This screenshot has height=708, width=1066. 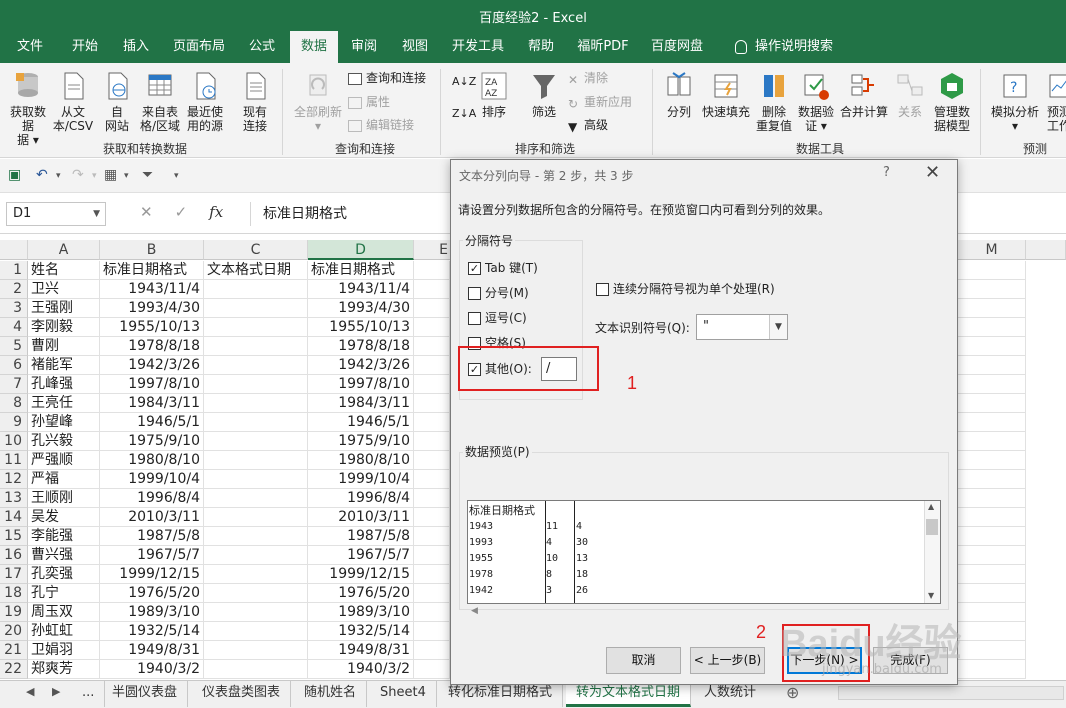 What do you see at coordinates (64, 479) in the screenshot?
I see `table-cell: 严福` at bounding box center [64, 479].